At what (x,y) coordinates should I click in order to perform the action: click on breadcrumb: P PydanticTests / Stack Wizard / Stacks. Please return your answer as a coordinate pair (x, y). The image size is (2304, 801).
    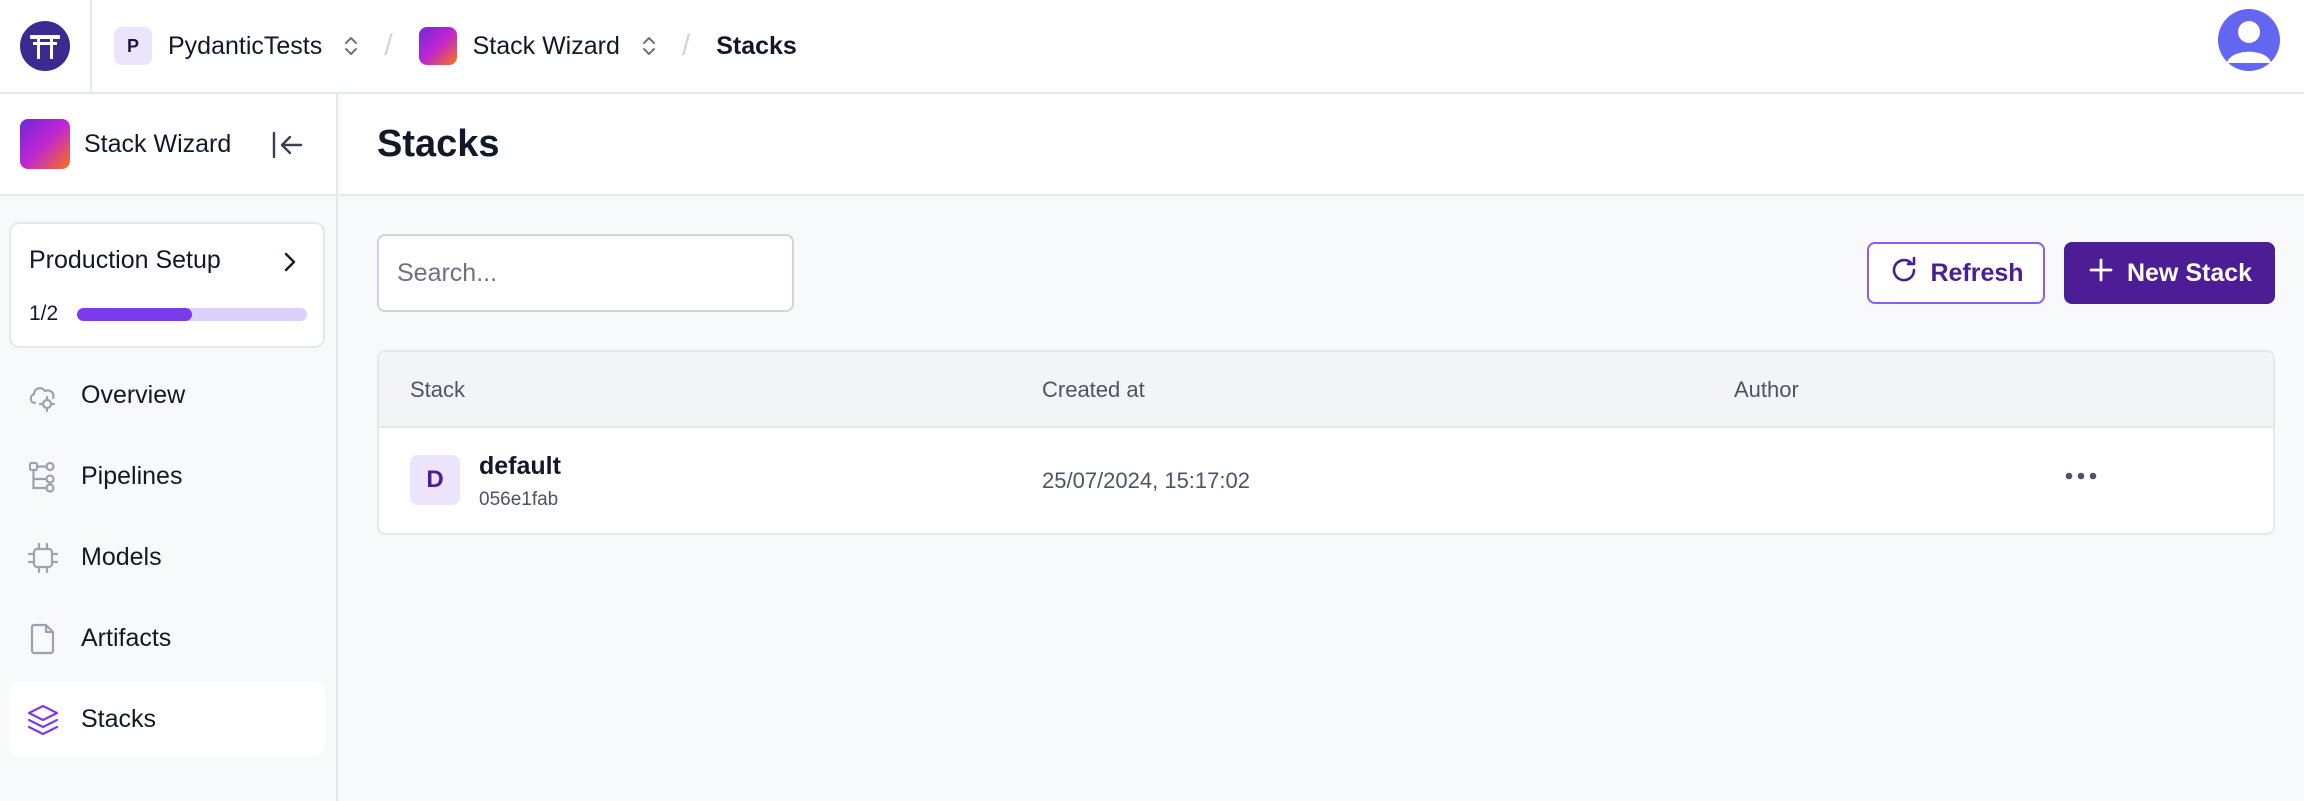
    Looking at the image, I should click on (455, 46).